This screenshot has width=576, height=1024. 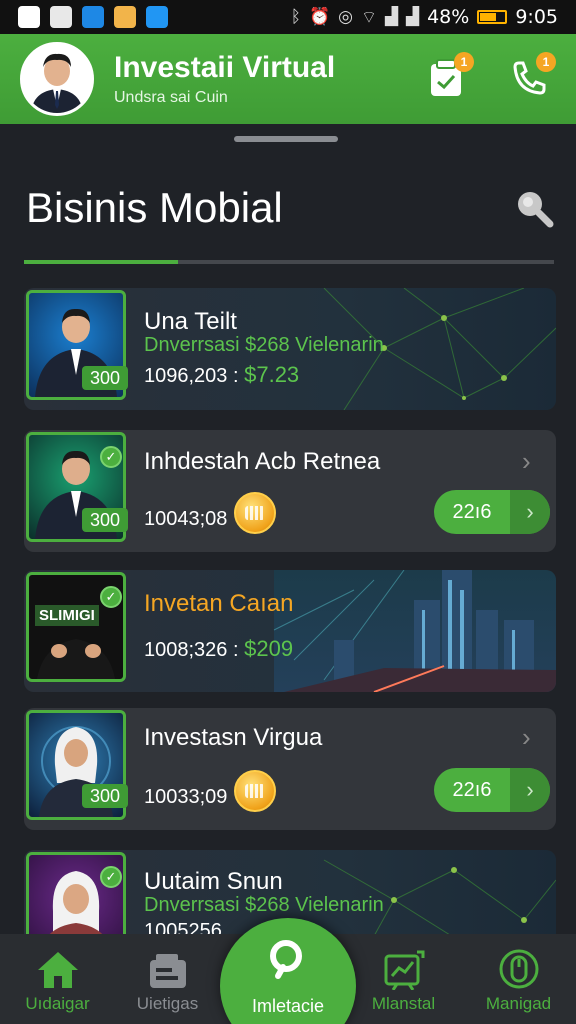 I want to click on status-system: ᛒ ⏰ ◎ ⌔ ▟ ▟ 48% 9:05, so click(x=424, y=17).